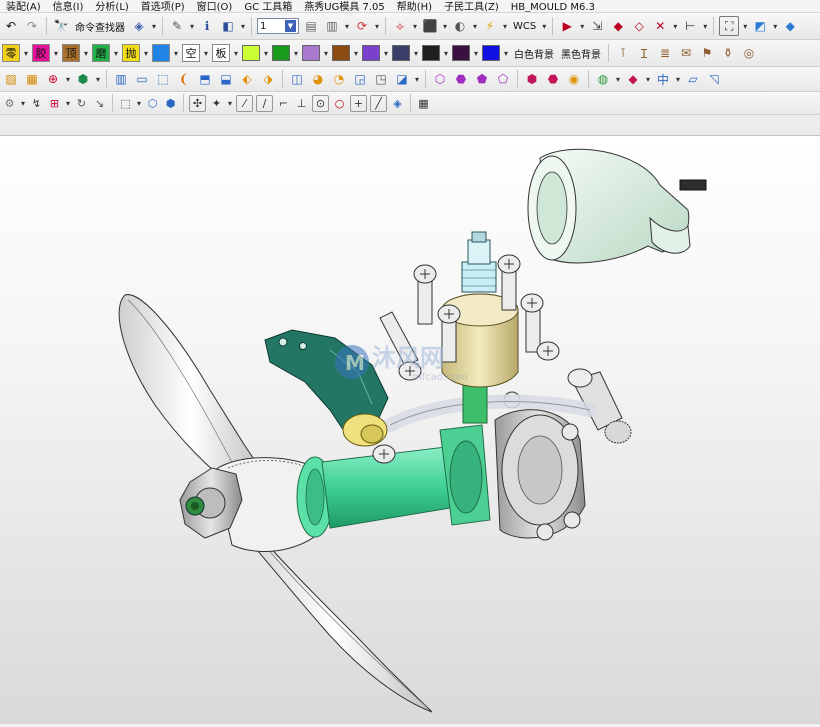  What do you see at coordinates (729, 26) in the screenshot?
I see `fit-view-icon: ⛶` at bounding box center [729, 26].